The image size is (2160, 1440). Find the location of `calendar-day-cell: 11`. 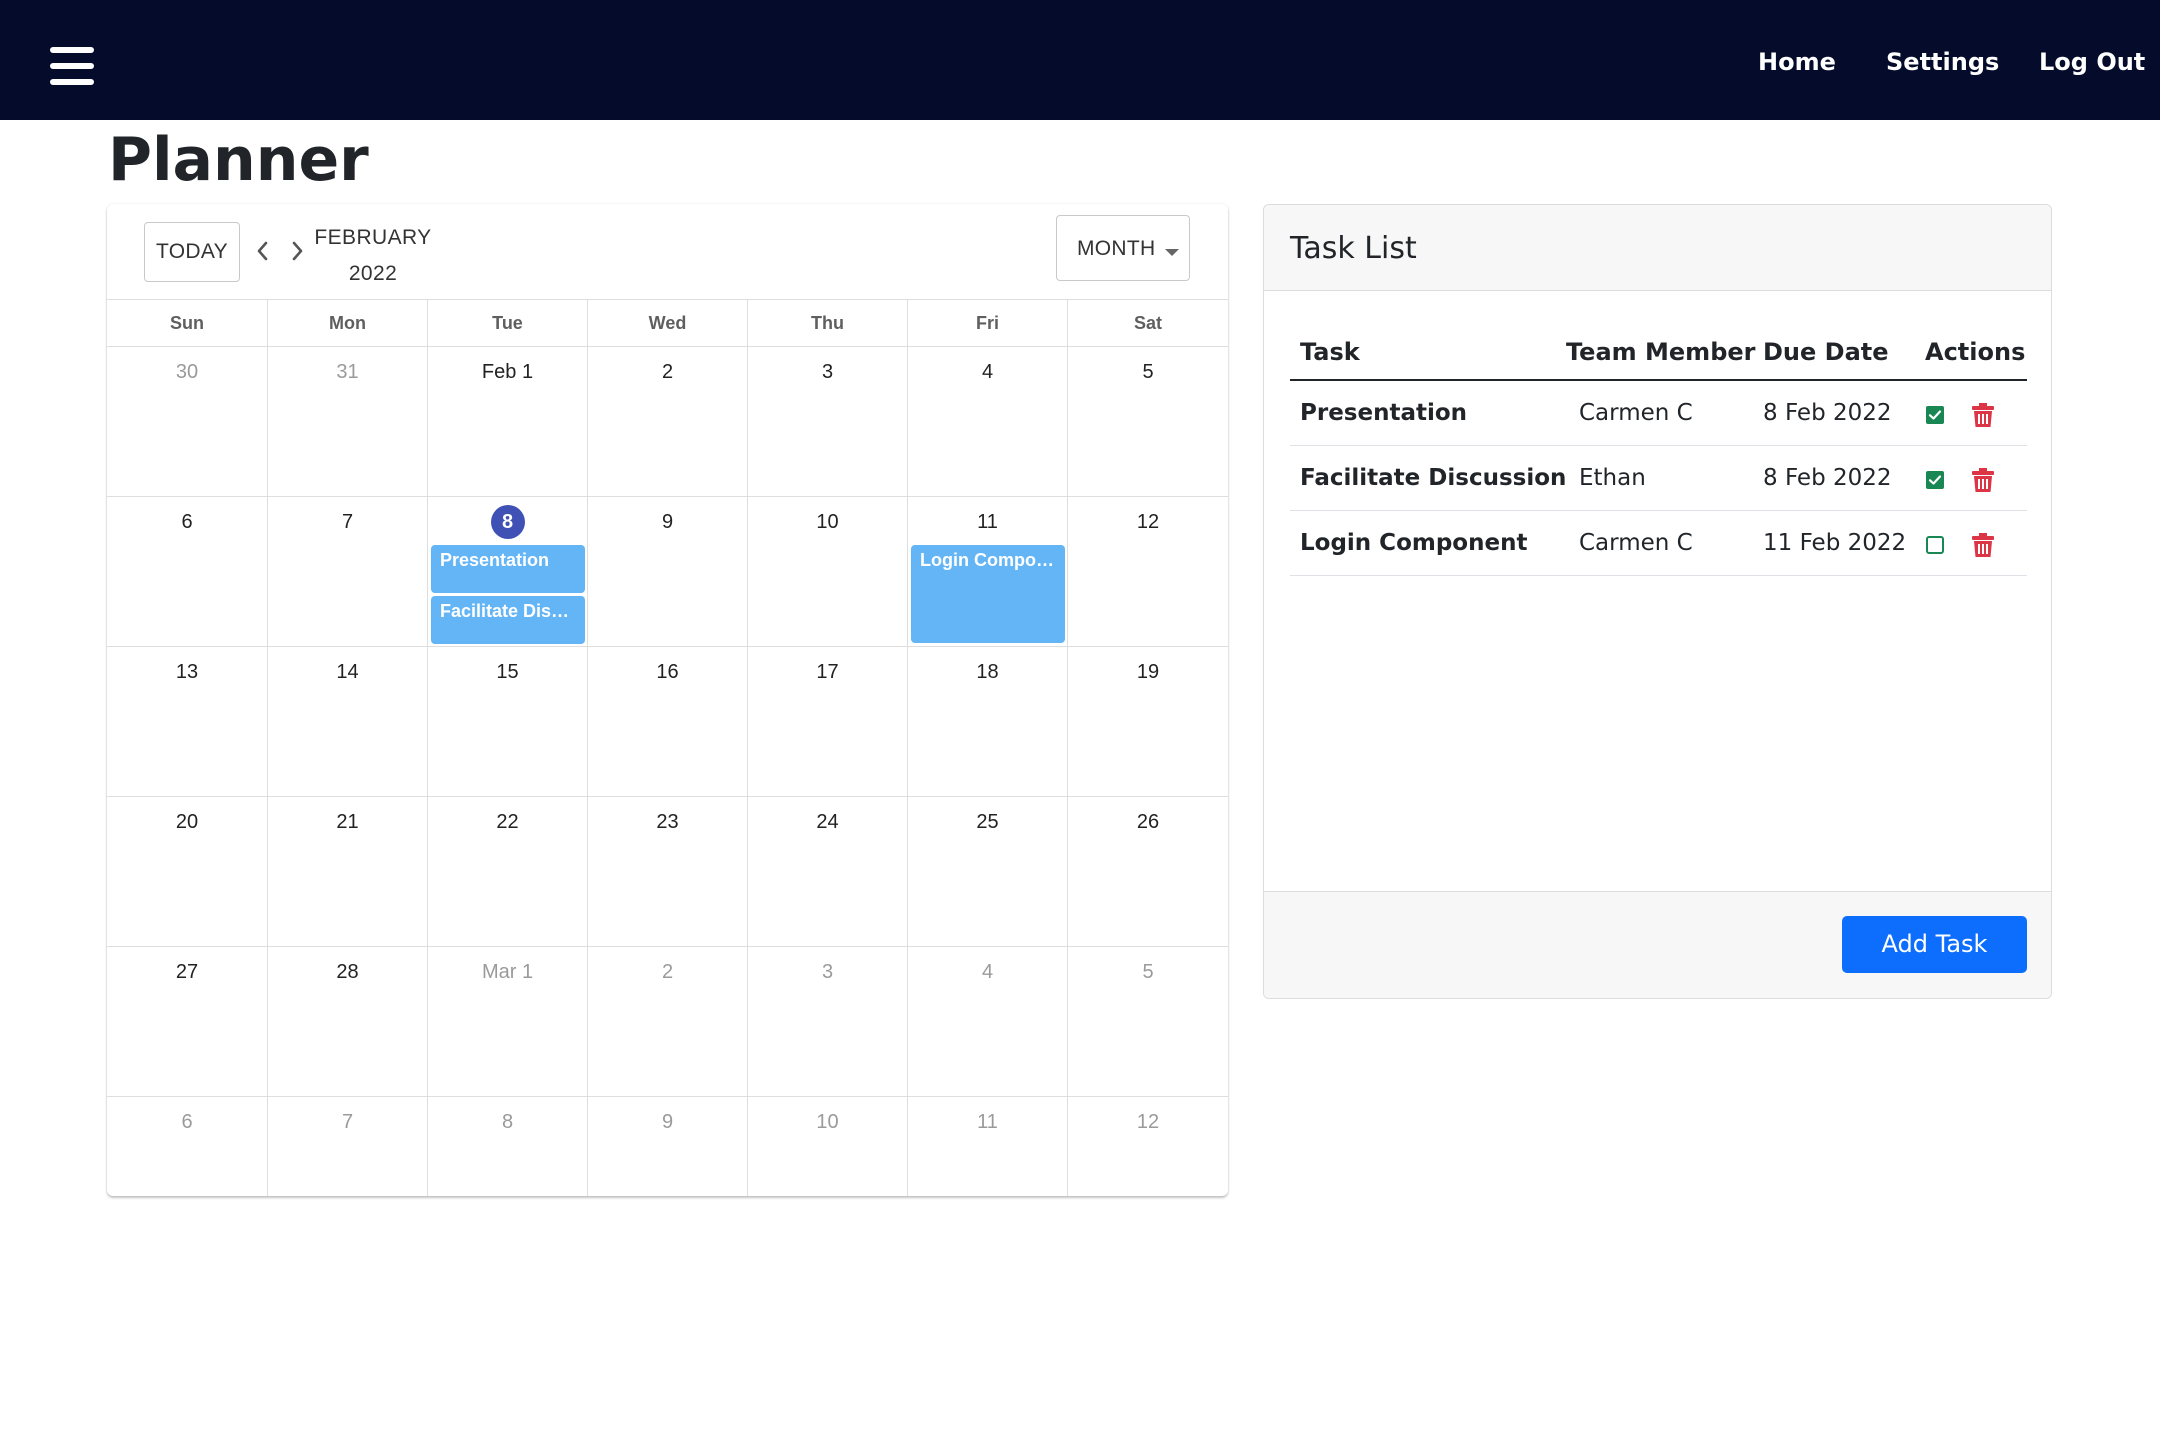

calendar-day-cell: 11 is located at coordinates (987, 1146).